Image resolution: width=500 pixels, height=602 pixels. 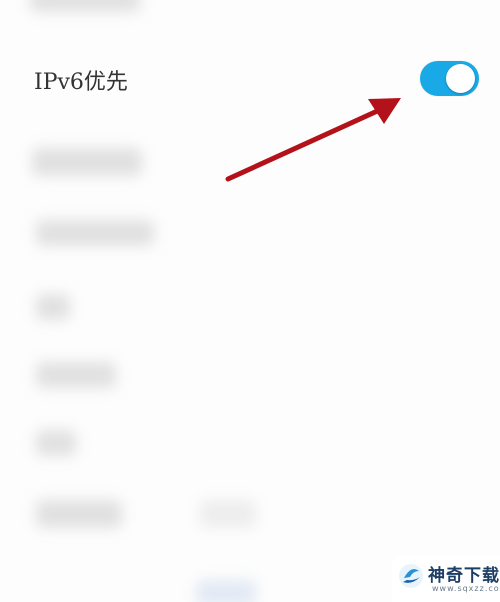 What do you see at coordinates (81, 82) in the screenshot?
I see `ipv6-priority-label: IPv6优先` at bounding box center [81, 82].